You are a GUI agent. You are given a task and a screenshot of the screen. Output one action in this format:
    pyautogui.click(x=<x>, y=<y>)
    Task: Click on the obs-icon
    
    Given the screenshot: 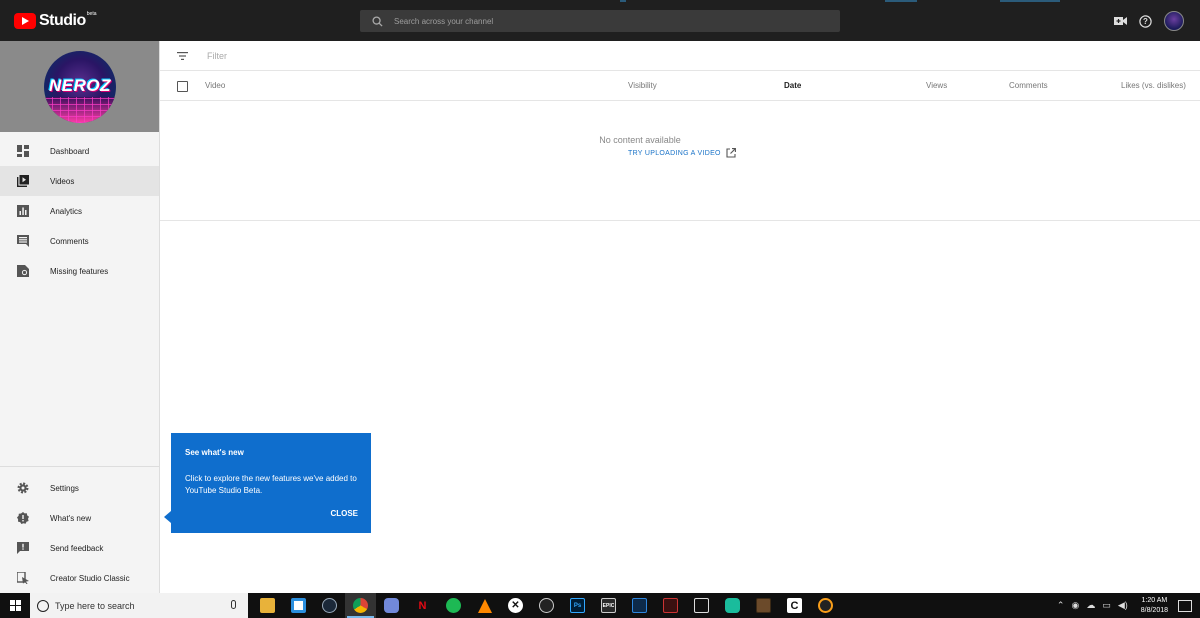 What is the action you would take?
    pyautogui.click(x=546, y=605)
    